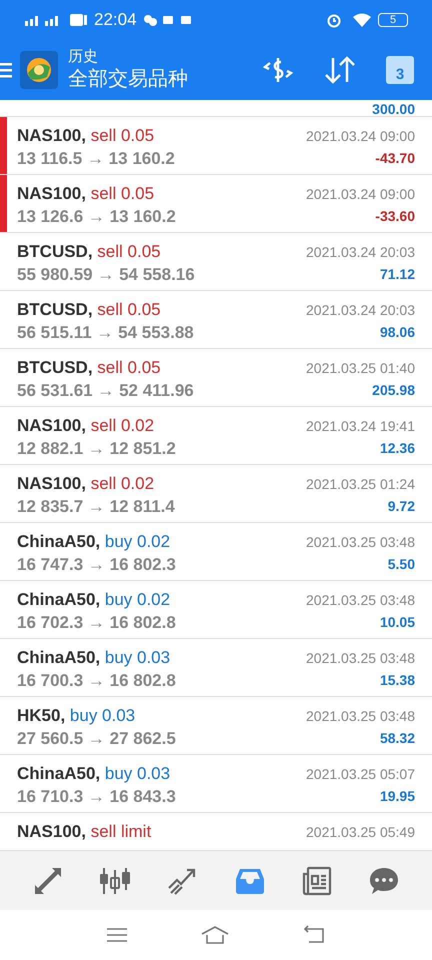 This screenshot has width=432, height=960. What do you see at coordinates (96, 449) in the screenshot?
I see `price-text: 12 882.1 → 12 851.2` at bounding box center [96, 449].